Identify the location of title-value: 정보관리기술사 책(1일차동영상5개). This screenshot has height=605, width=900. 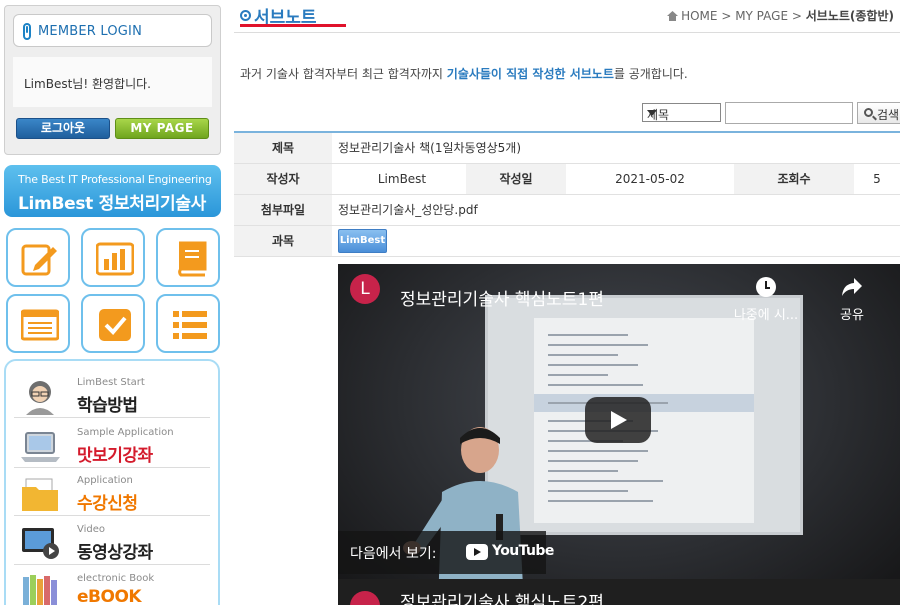
(430, 148).